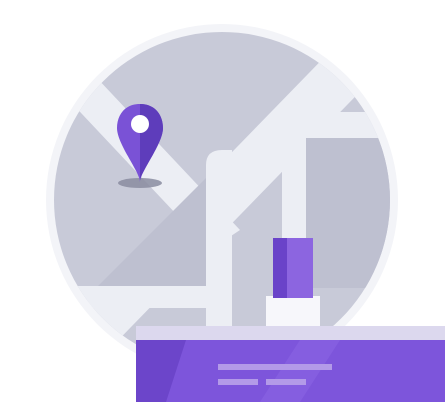  I want to click on building-side, so click(280, 268).